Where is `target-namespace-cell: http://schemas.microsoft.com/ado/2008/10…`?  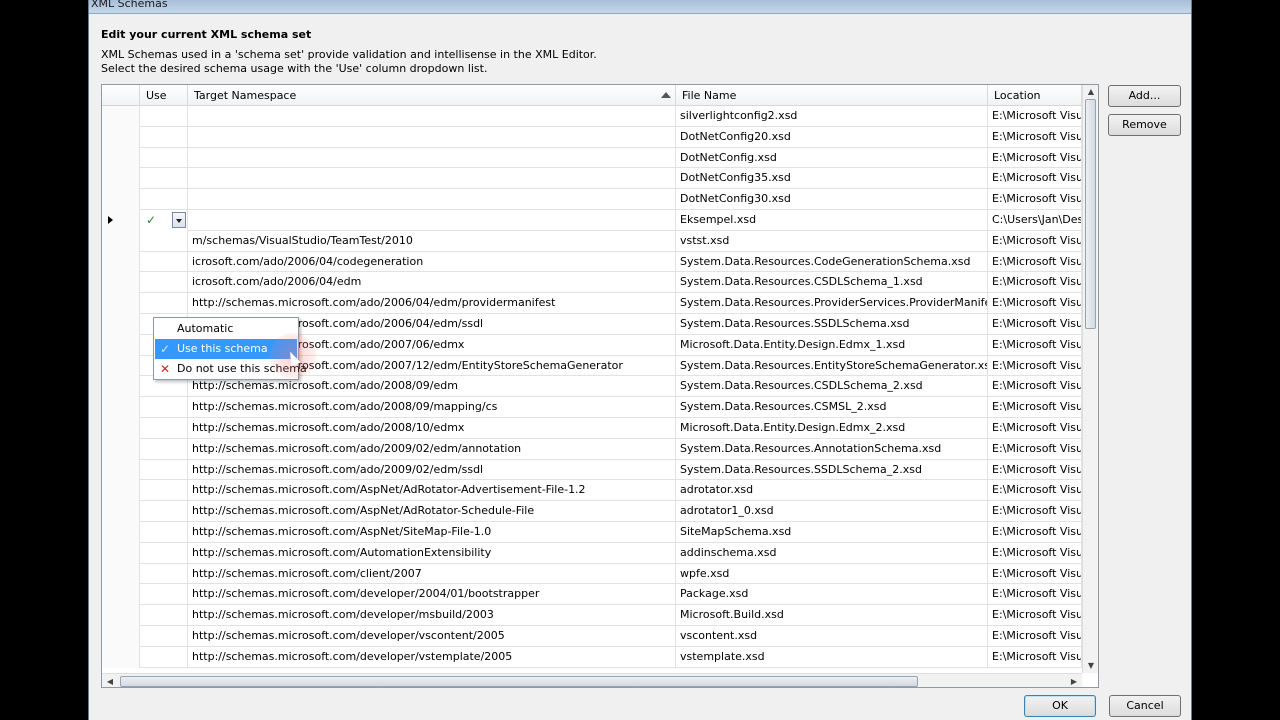 target-namespace-cell: http://schemas.microsoft.com/ado/2008/10… is located at coordinates (432, 428).